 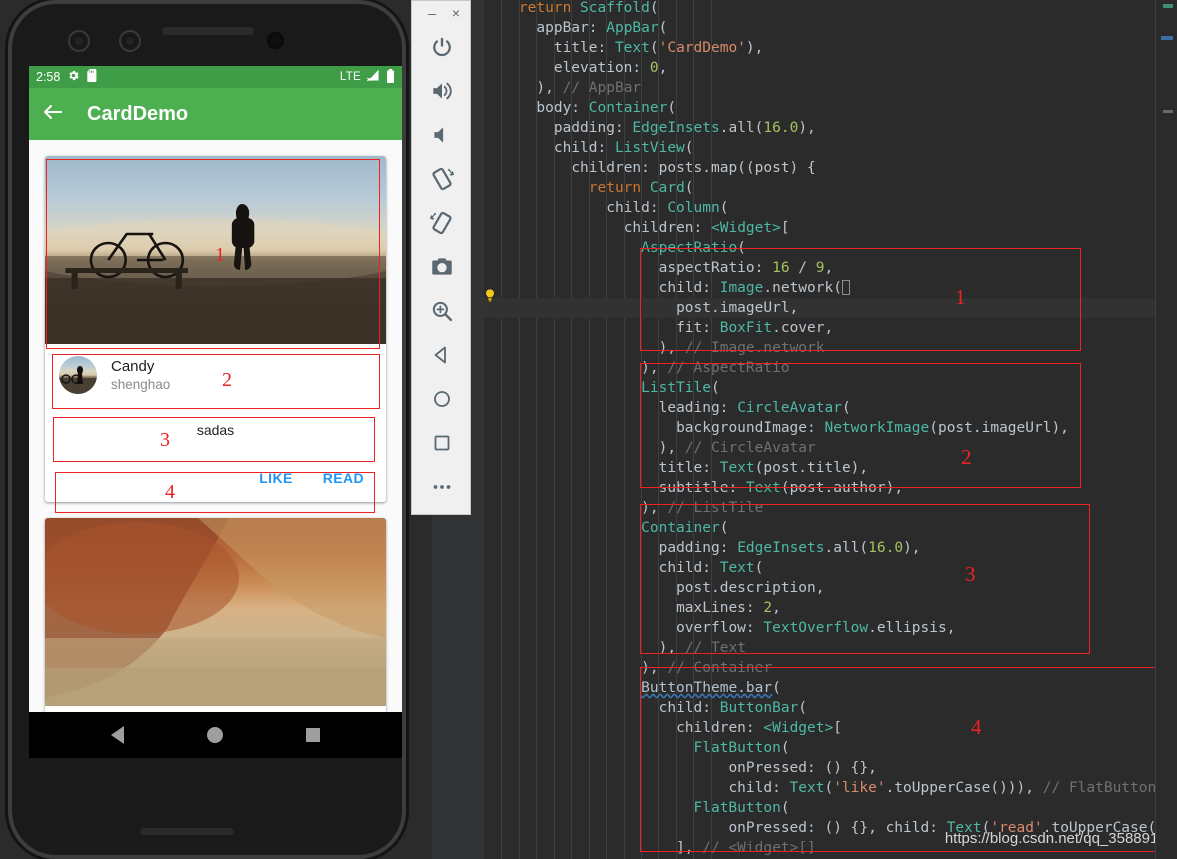 What do you see at coordinates (350, 77) in the screenshot?
I see `network-type-label: LTE` at bounding box center [350, 77].